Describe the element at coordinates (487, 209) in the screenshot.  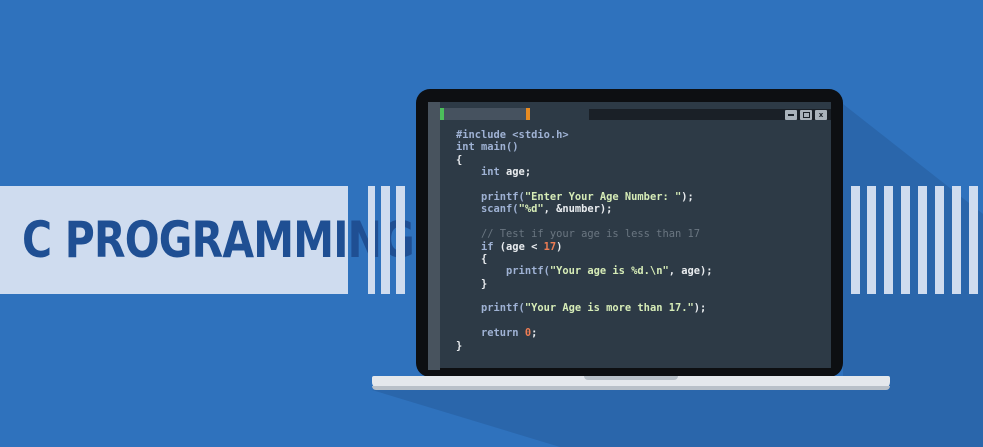
I see `code-token: scanf(` at that location.